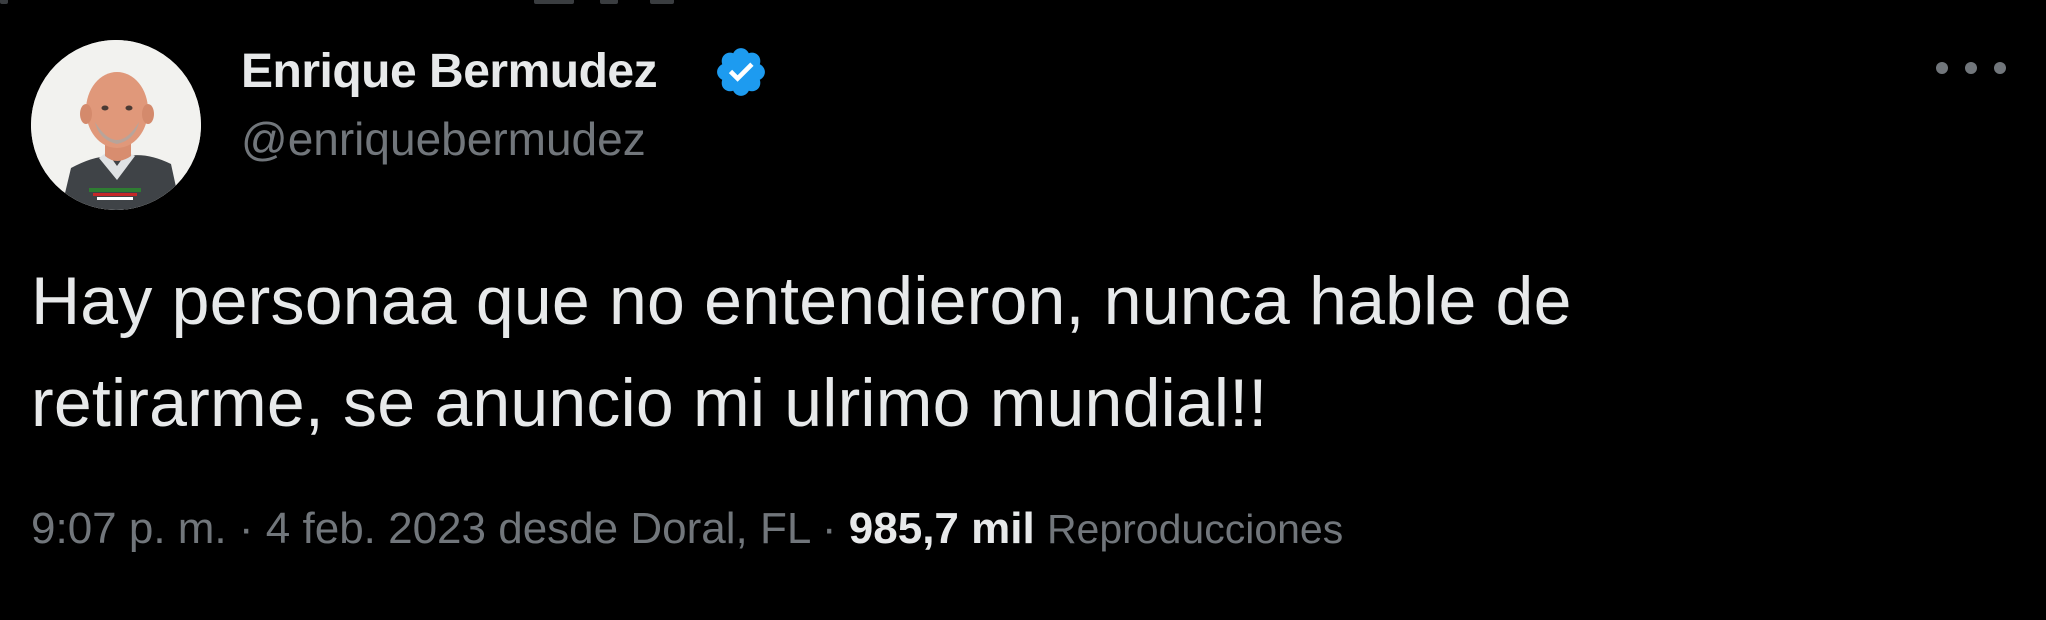 The height and width of the screenshot is (620, 2046). I want to click on avatar, so click(116, 125).